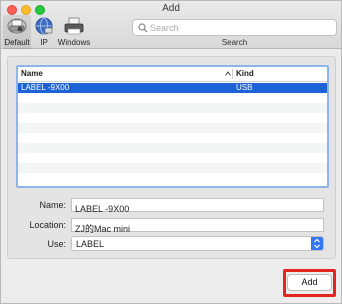  I want to click on column-header-kind: Kind, so click(245, 73).